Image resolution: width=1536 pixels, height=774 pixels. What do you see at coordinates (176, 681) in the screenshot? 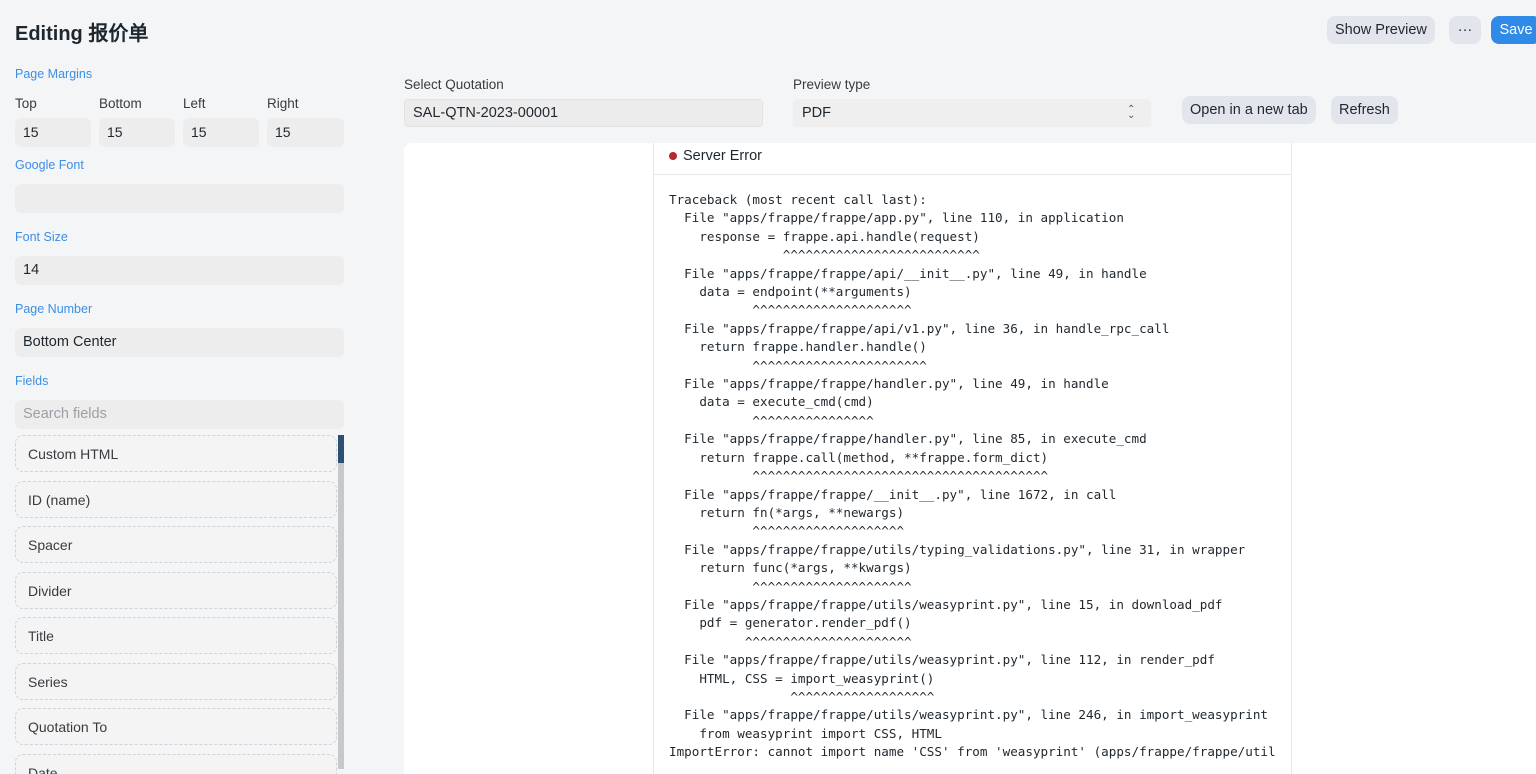
I see `field-item-series: Series` at bounding box center [176, 681].